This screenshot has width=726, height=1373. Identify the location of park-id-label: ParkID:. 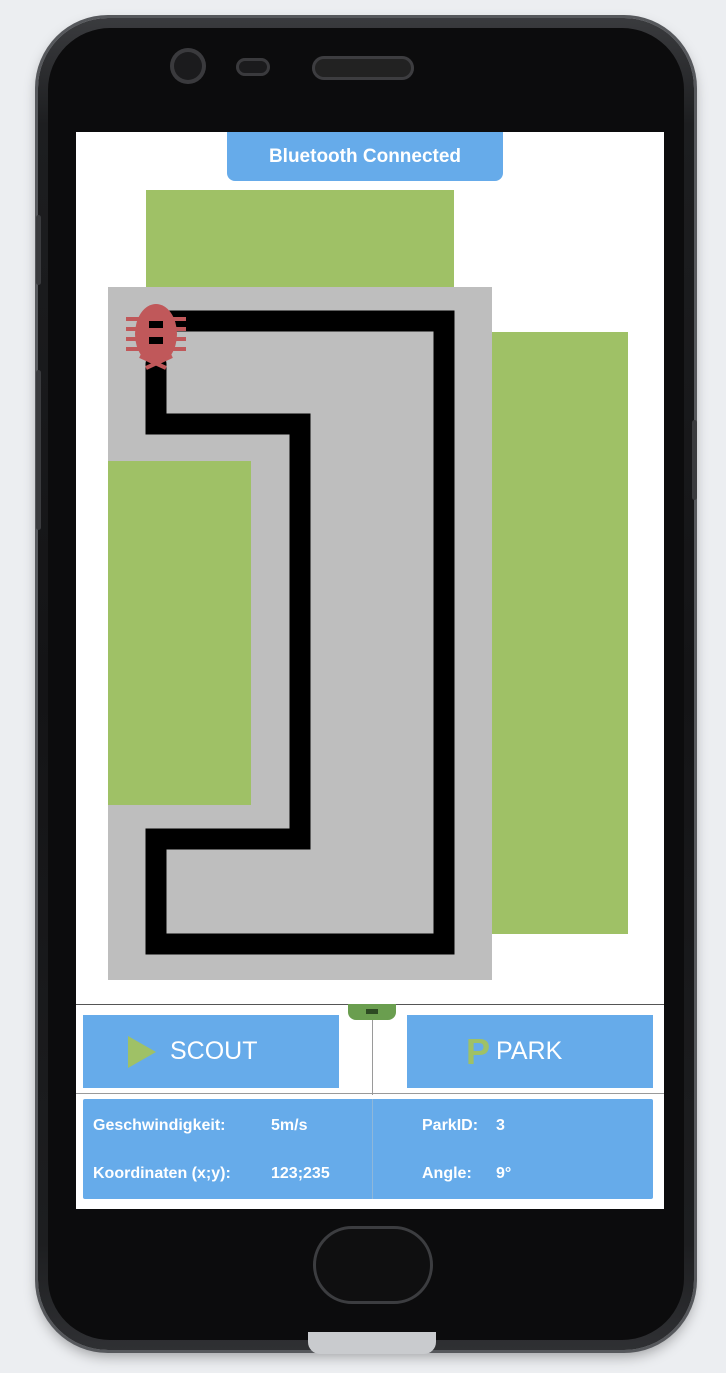
(450, 1125).